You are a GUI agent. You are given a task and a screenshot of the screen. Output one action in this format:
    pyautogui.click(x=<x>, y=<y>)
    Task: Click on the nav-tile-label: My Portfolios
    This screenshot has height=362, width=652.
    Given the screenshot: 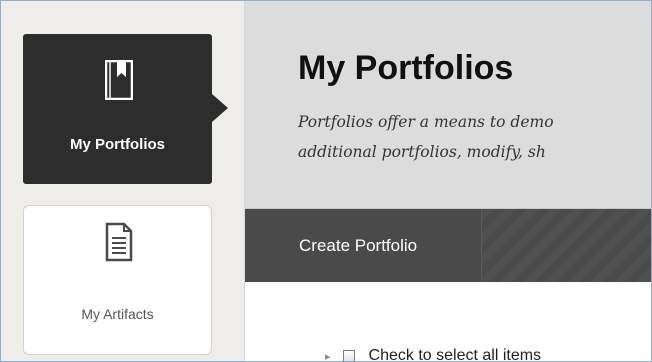 What is the action you would take?
    pyautogui.click(x=117, y=144)
    